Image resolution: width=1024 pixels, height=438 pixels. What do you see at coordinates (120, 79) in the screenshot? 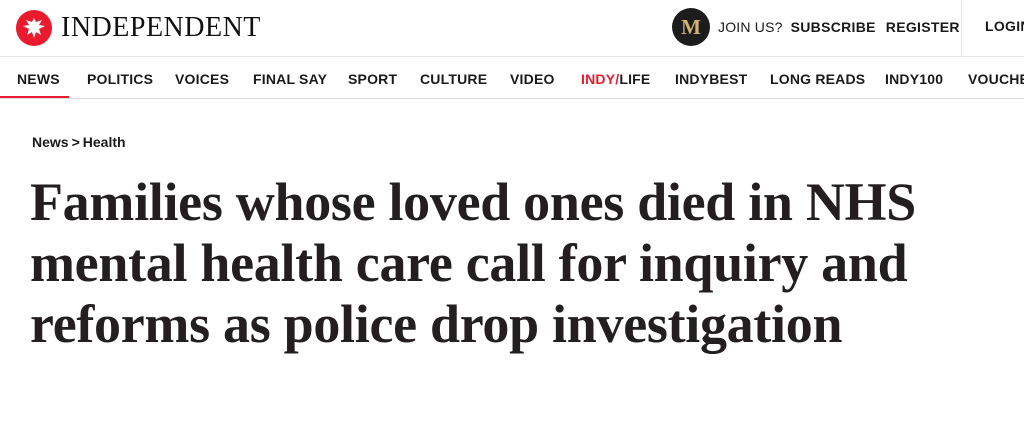
I see `nav-item-politics: POLITICS` at bounding box center [120, 79].